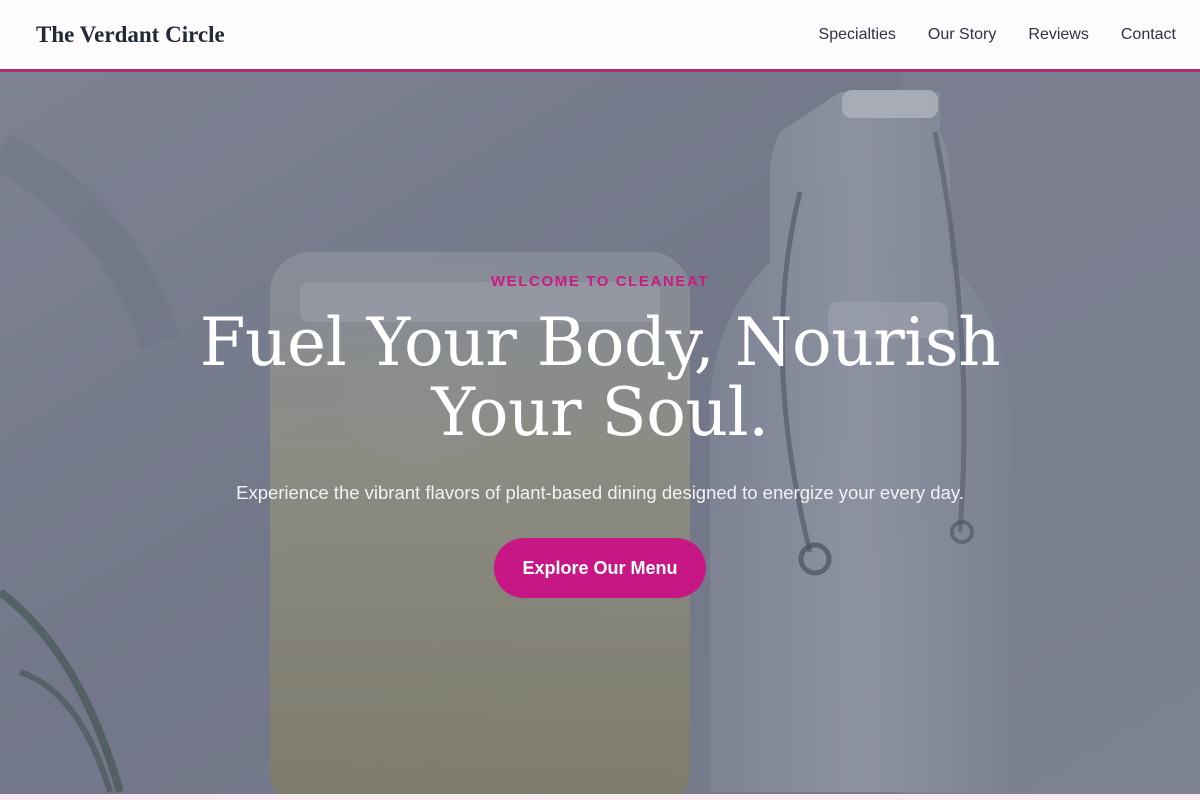 The height and width of the screenshot is (800, 1200). I want to click on nav-link-contact: Contact, so click(1148, 35).